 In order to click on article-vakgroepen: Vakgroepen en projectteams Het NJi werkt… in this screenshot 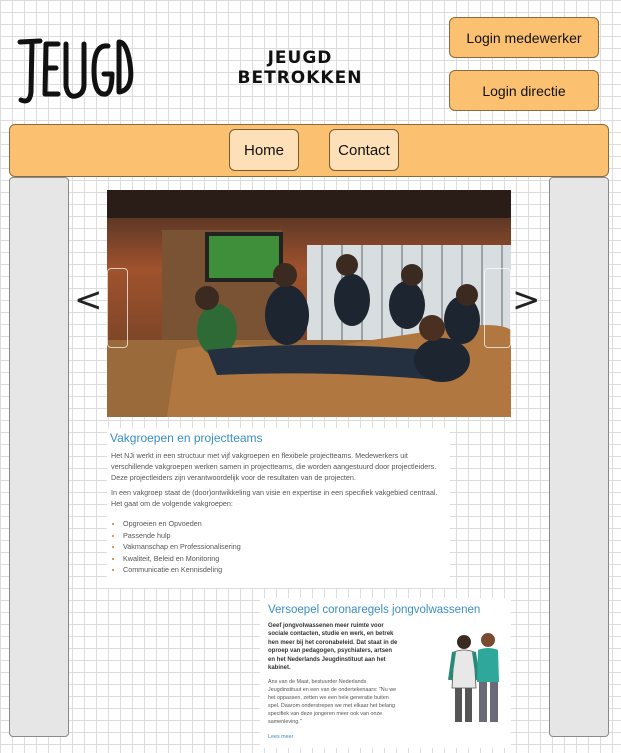, I will do `click(278, 508)`.